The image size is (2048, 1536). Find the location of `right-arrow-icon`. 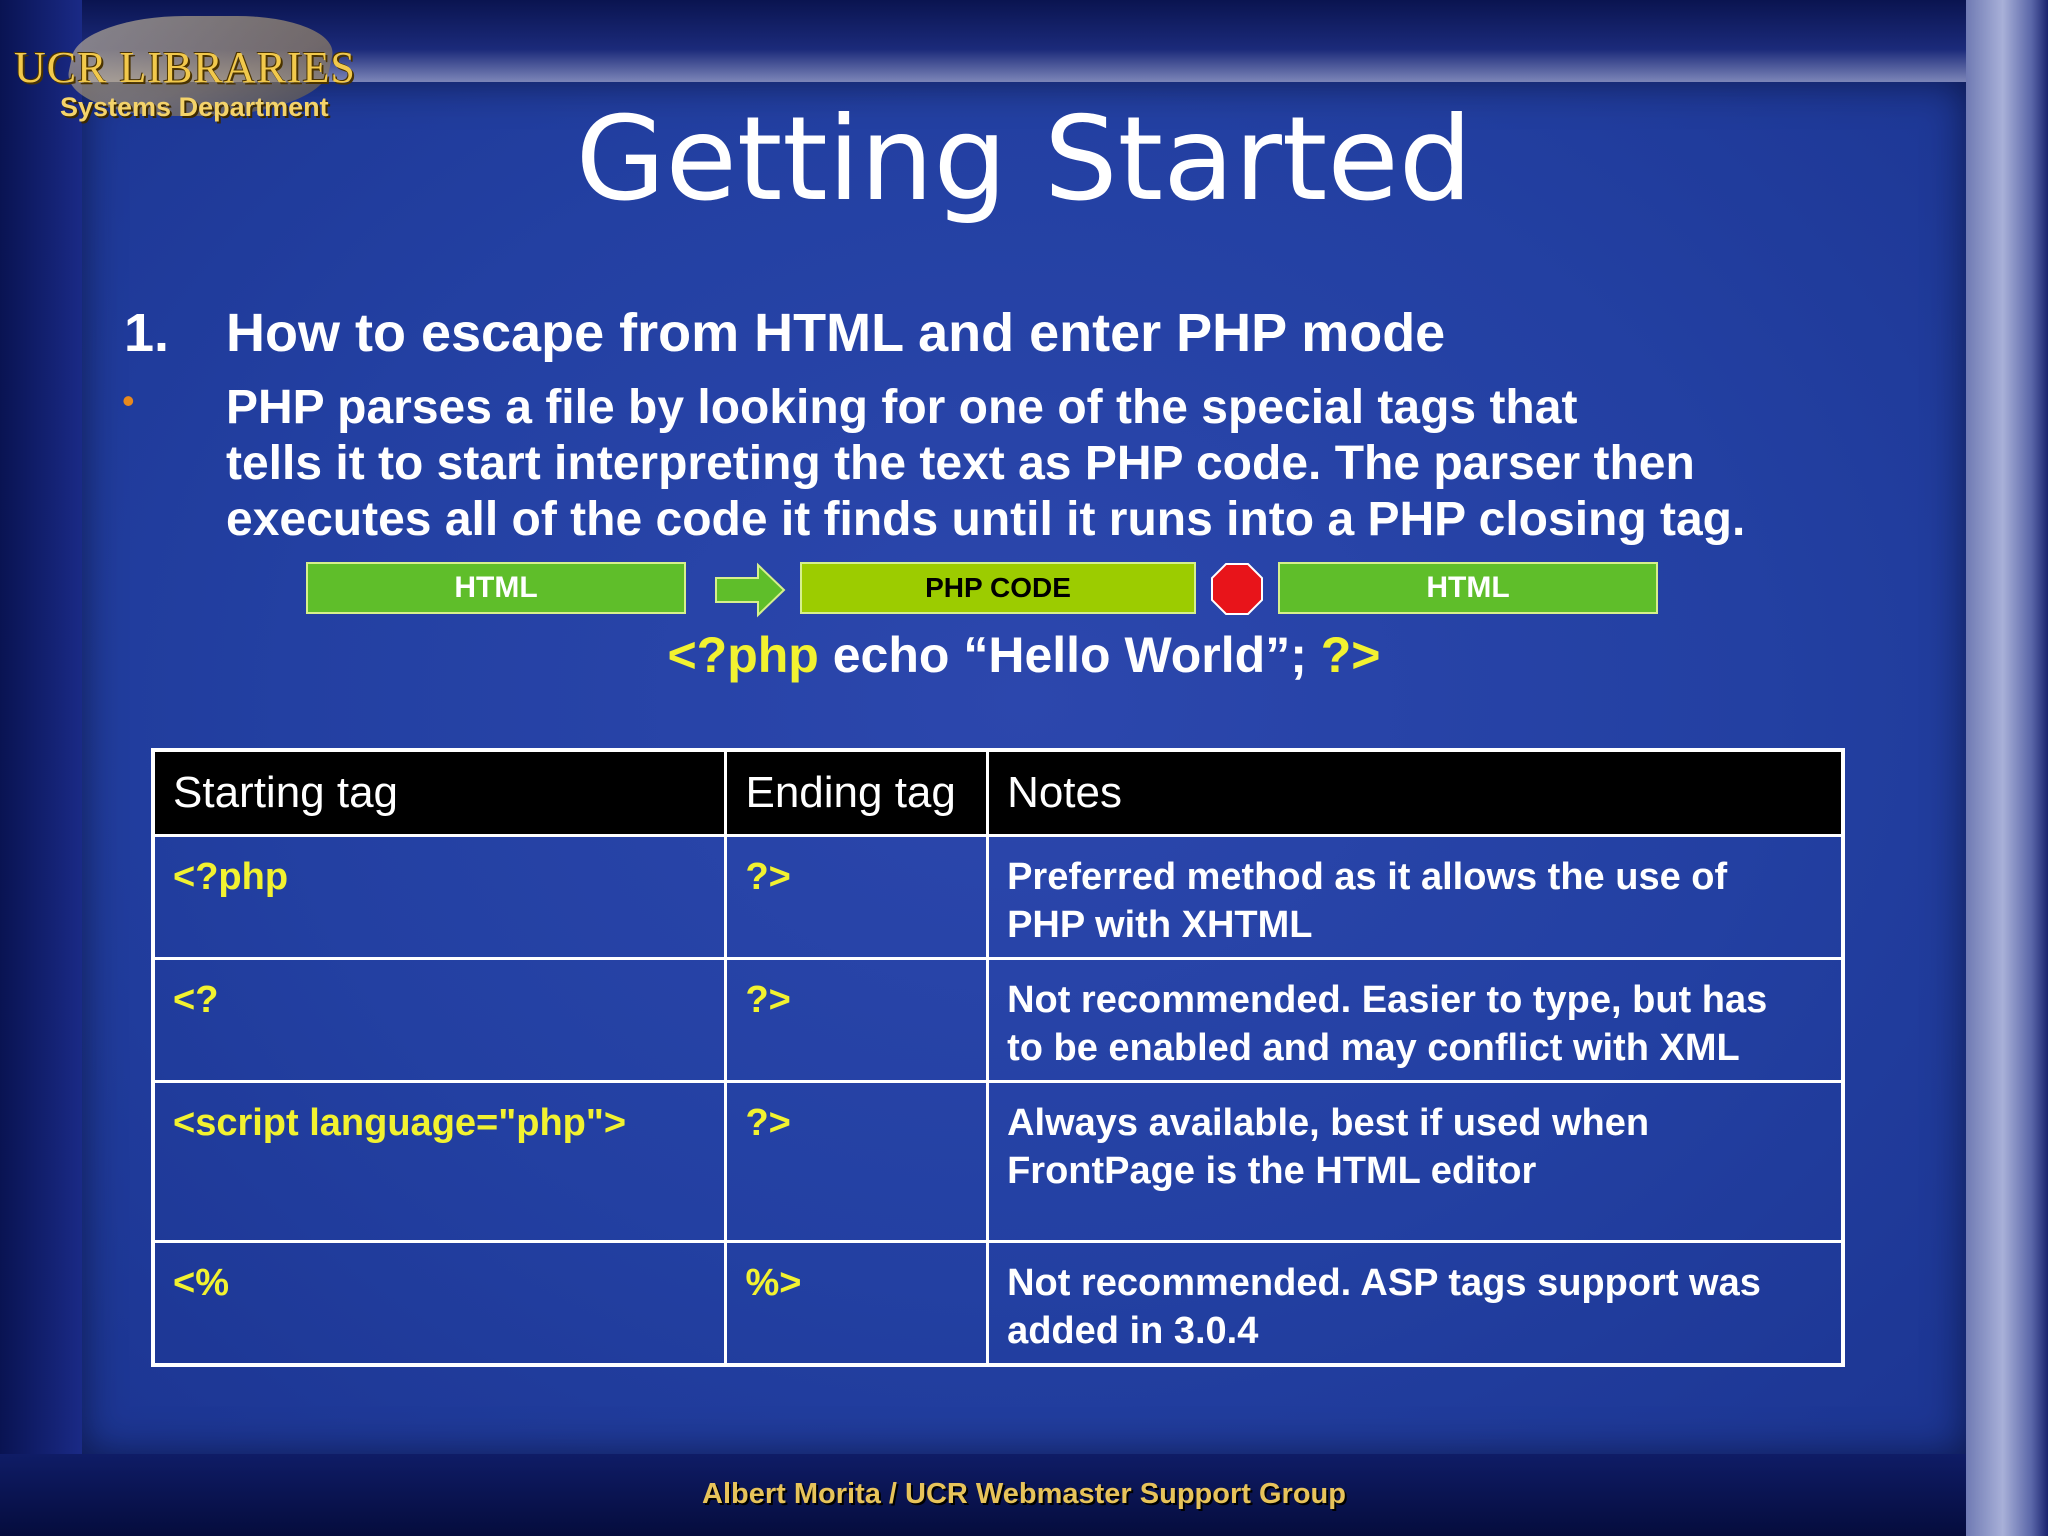

right-arrow-icon is located at coordinates (750, 590).